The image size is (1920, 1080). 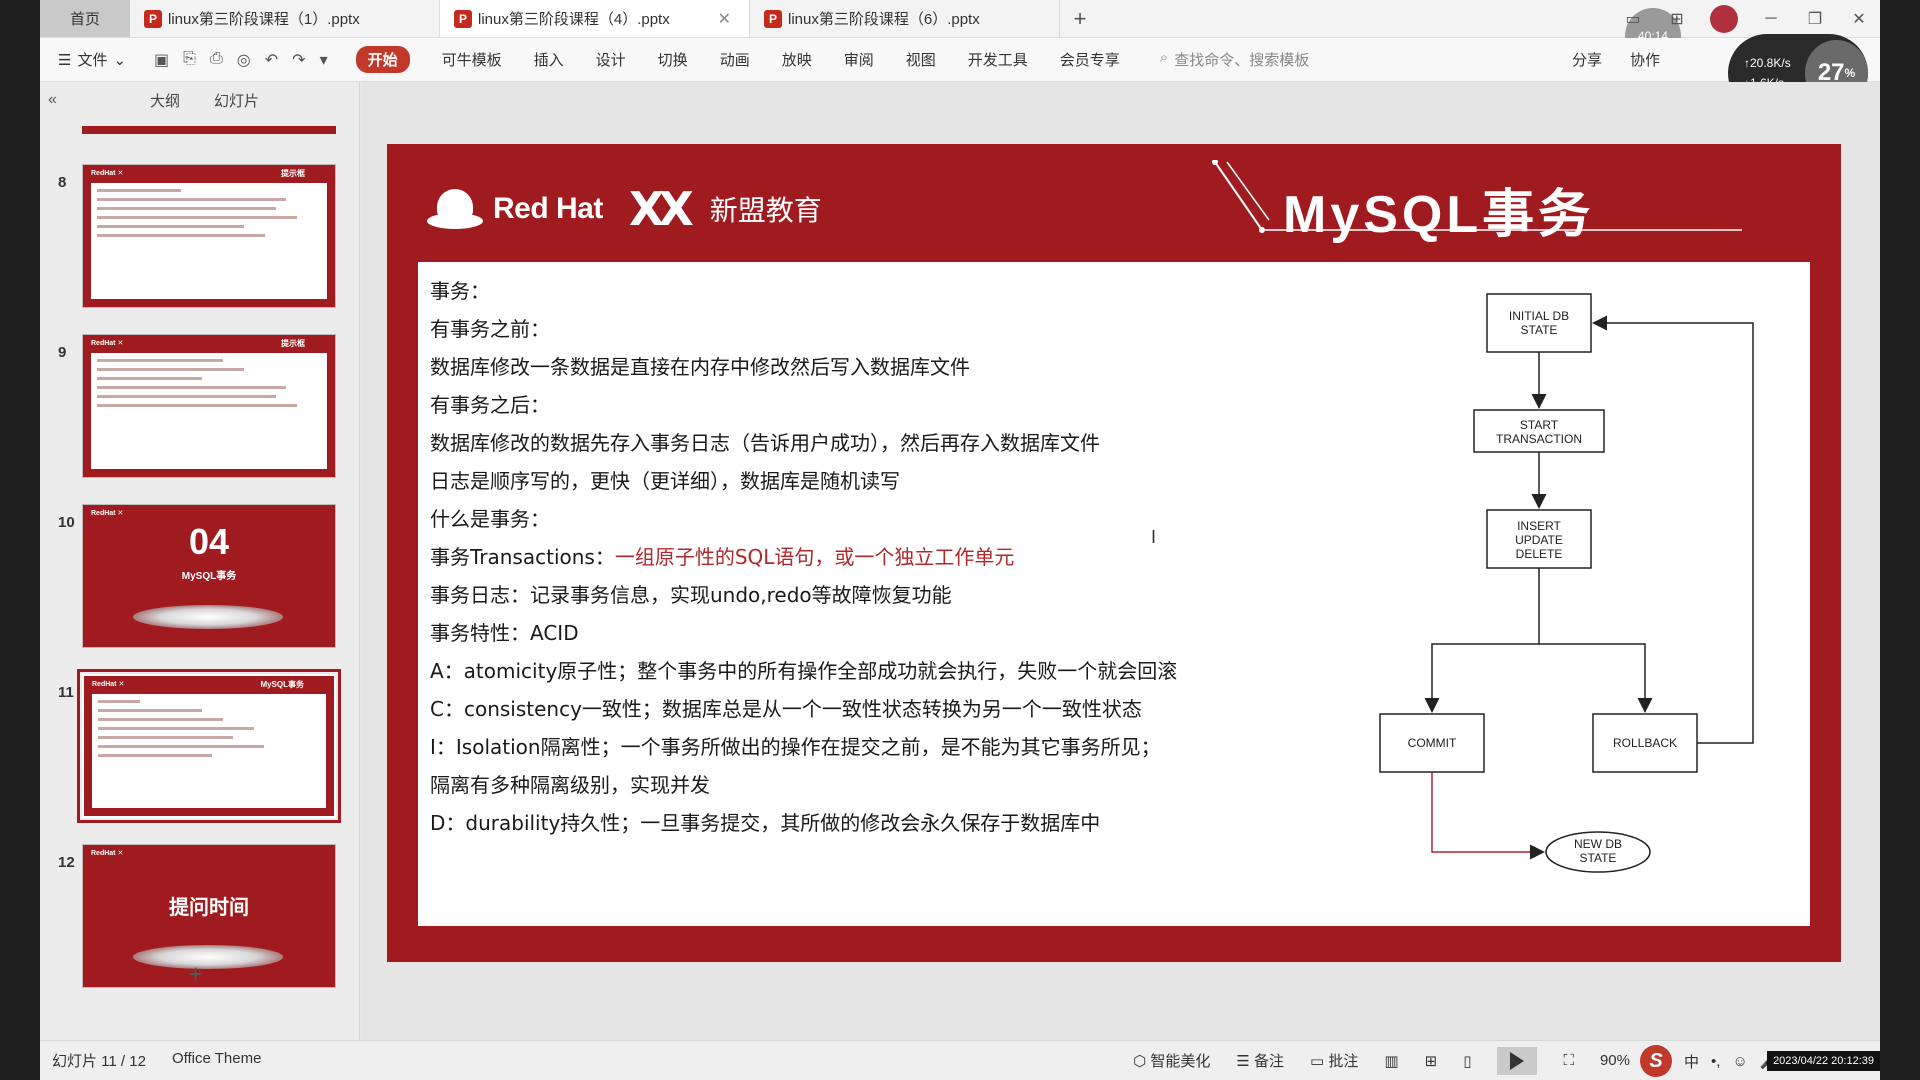 I want to click on slide-text-line: 什么是事务：, so click(x=880, y=519).